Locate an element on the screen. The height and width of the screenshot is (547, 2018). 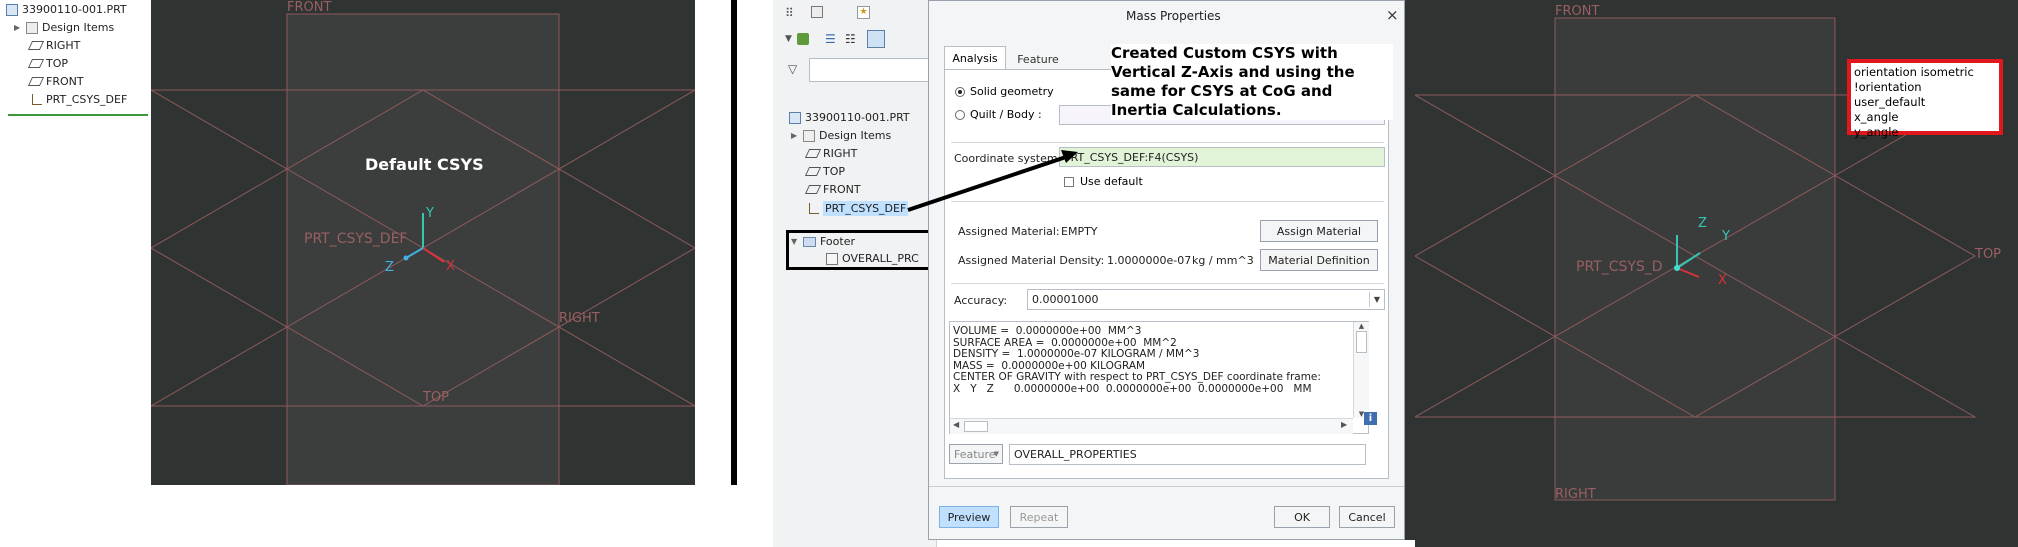
part-cube-icon is located at coordinates (803, 39).